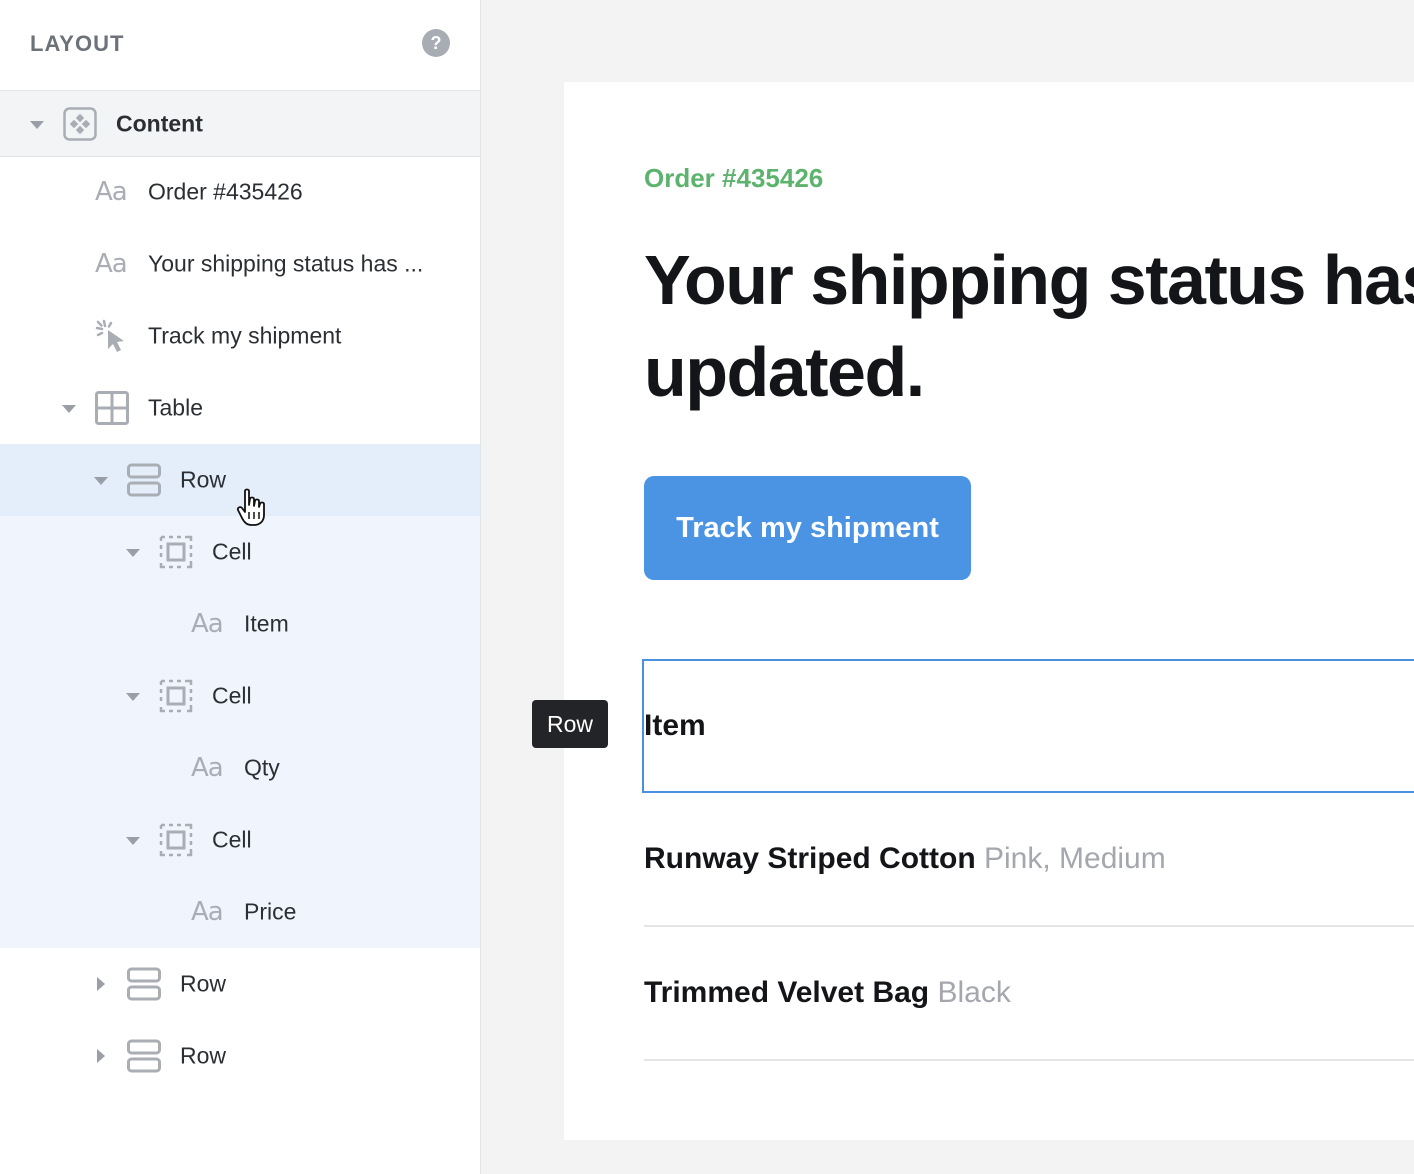 The height and width of the screenshot is (1174, 1414). Describe the element at coordinates (266, 623) in the screenshot. I see `tree-item-label: Item` at that location.